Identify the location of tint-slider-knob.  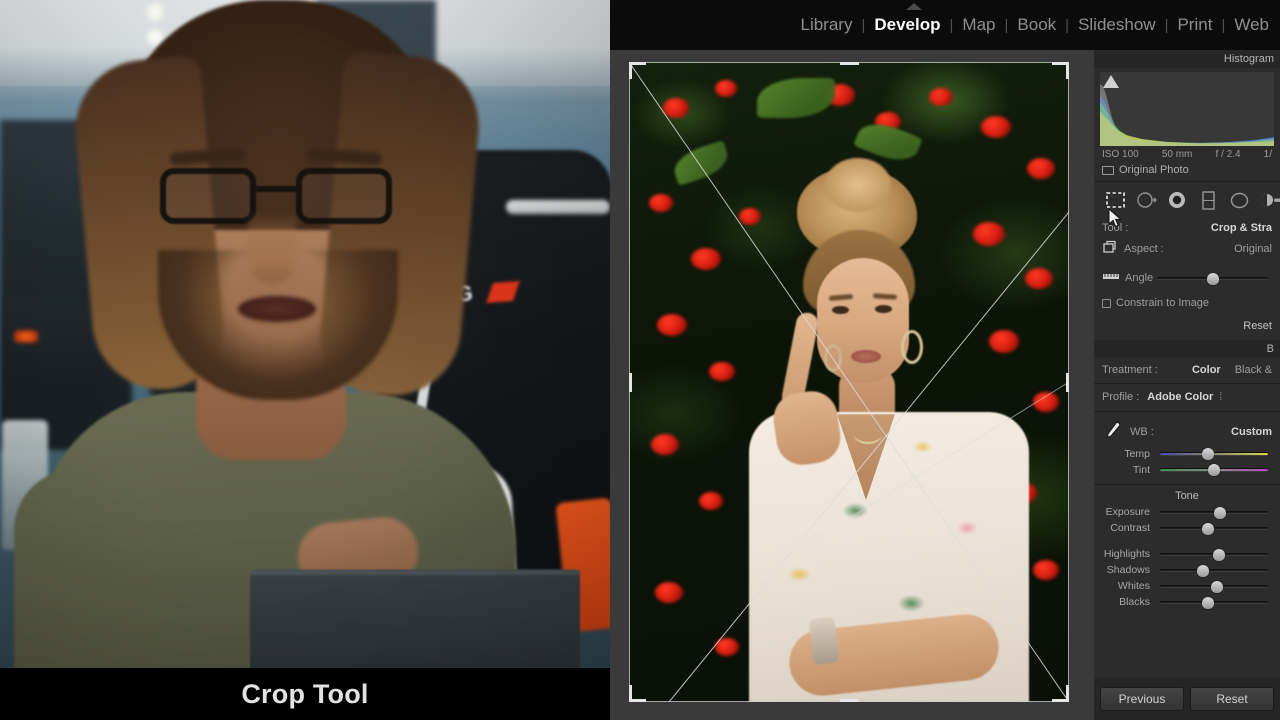
(1214, 470).